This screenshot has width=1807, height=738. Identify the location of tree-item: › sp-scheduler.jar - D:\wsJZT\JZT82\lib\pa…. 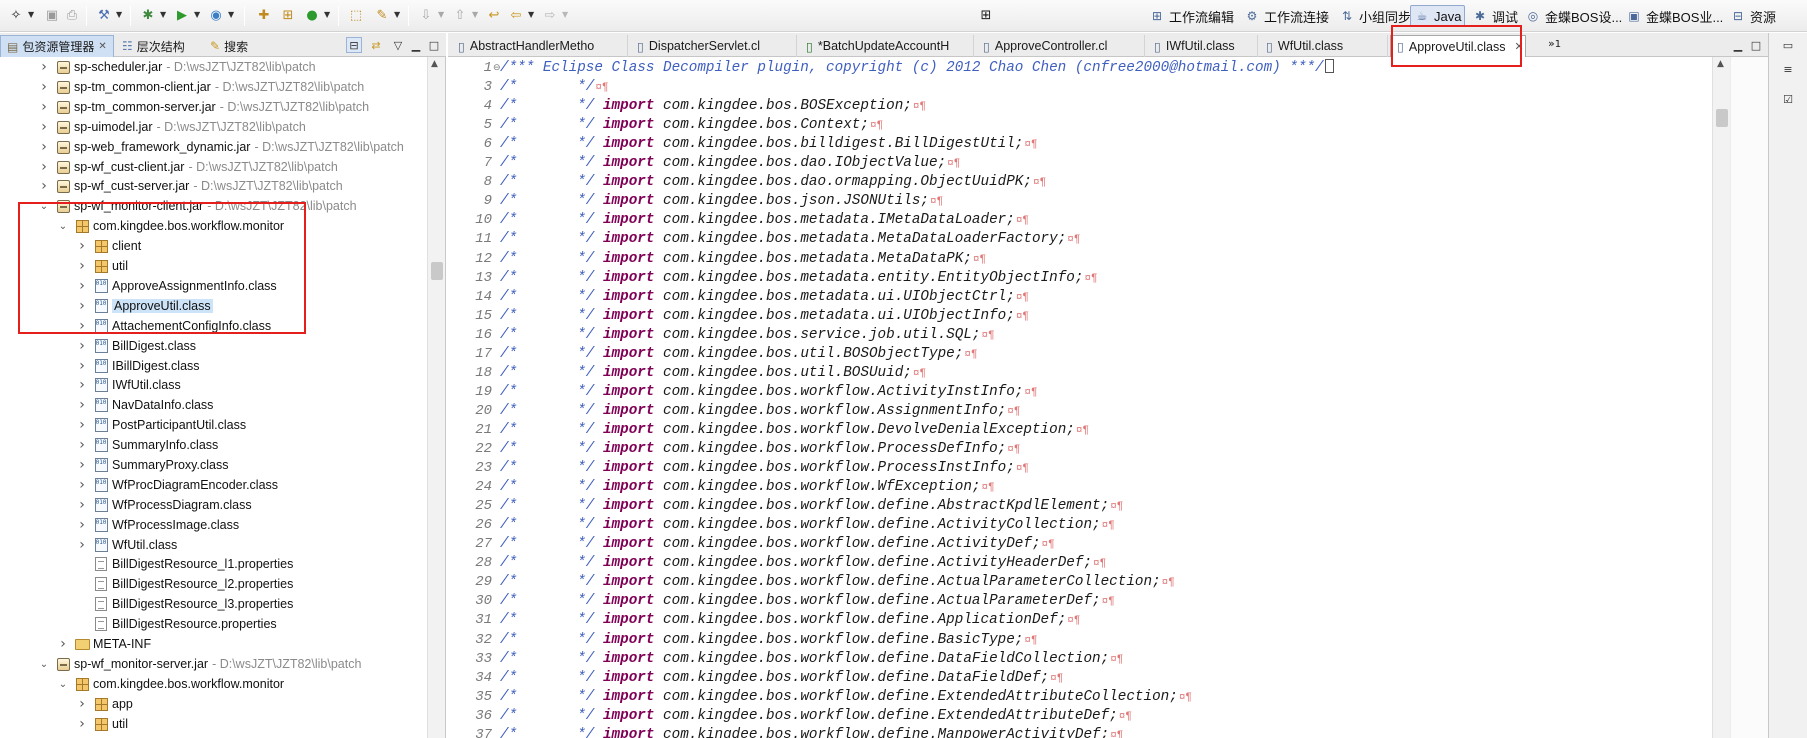
(213, 67).